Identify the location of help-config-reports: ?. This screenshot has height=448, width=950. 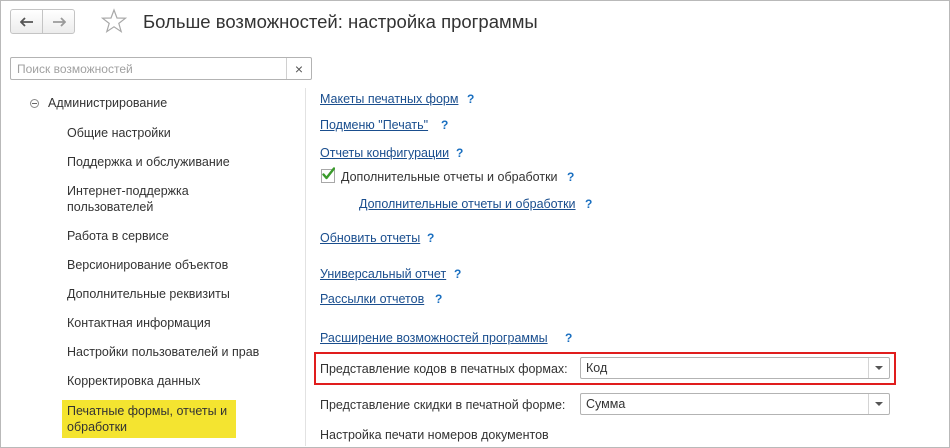
(459, 153).